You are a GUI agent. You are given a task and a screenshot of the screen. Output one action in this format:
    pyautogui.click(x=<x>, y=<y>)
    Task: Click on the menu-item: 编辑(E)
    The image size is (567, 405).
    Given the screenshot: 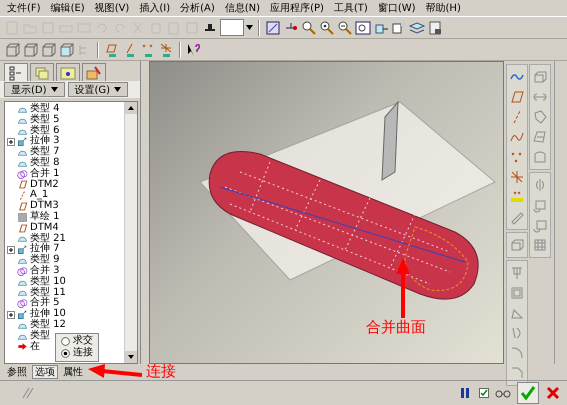 What is the action you would take?
    pyautogui.click(x=68, y=8)
    